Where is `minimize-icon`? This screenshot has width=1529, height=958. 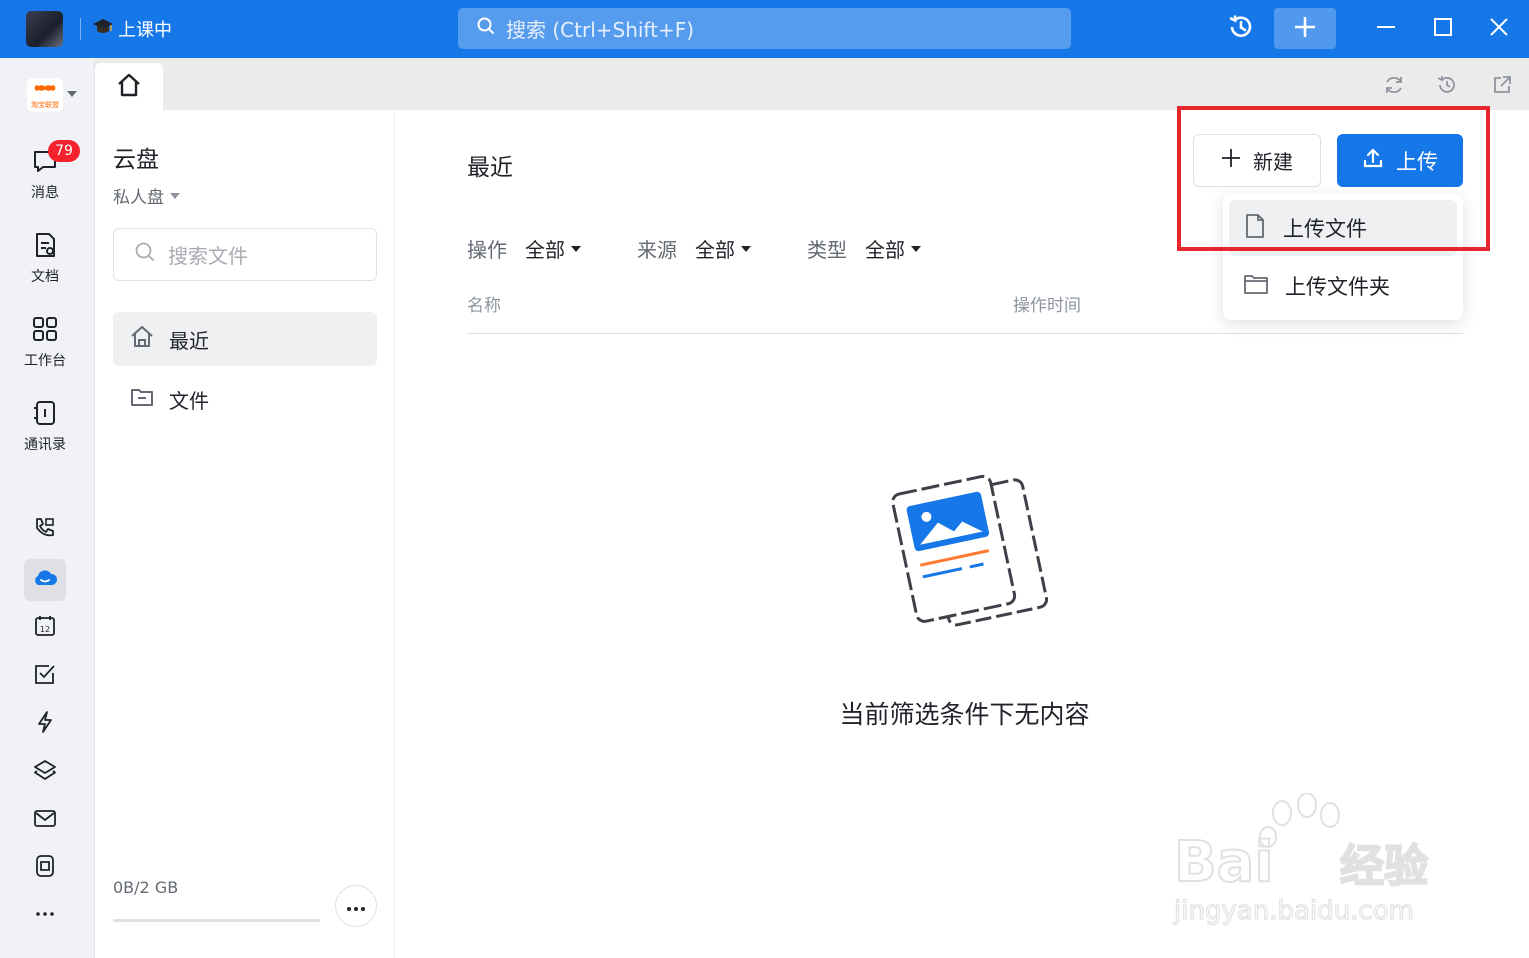 minimize-icon is located at coordinates (1386, 29).